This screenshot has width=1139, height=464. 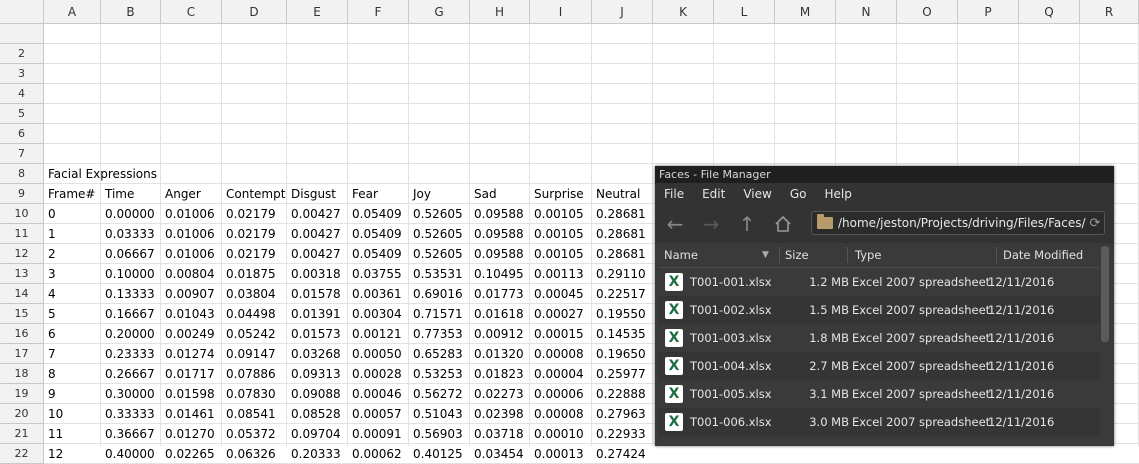 I want to click on row-header: 22, so click(x=22, y=454).